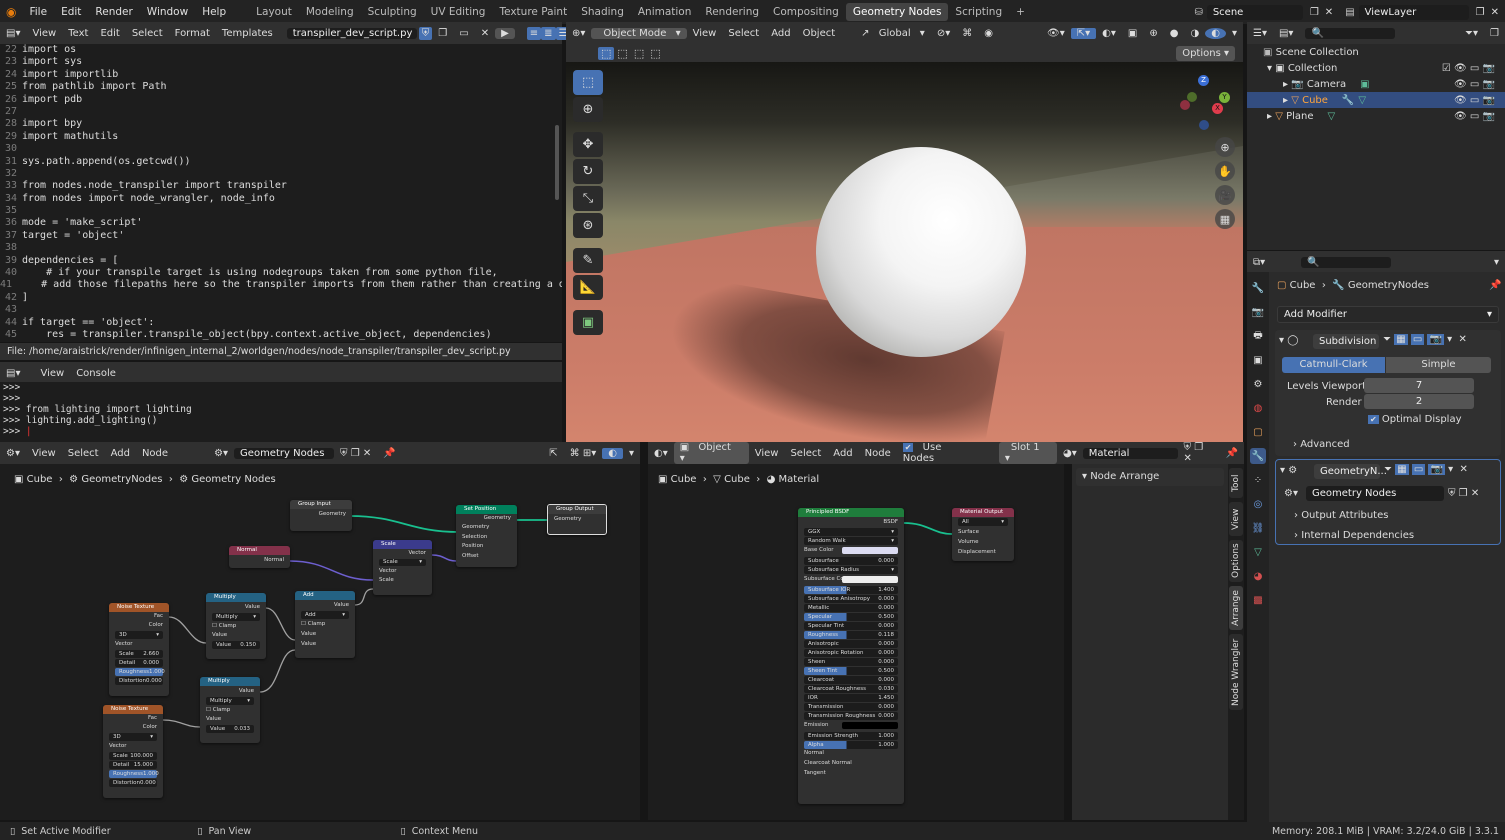 This screenshot has height=840, width=1505. Describe the element at coordinates (851, 616) in the screenshot. I see `bsdf-input-row: Specular 0.500` at that location.